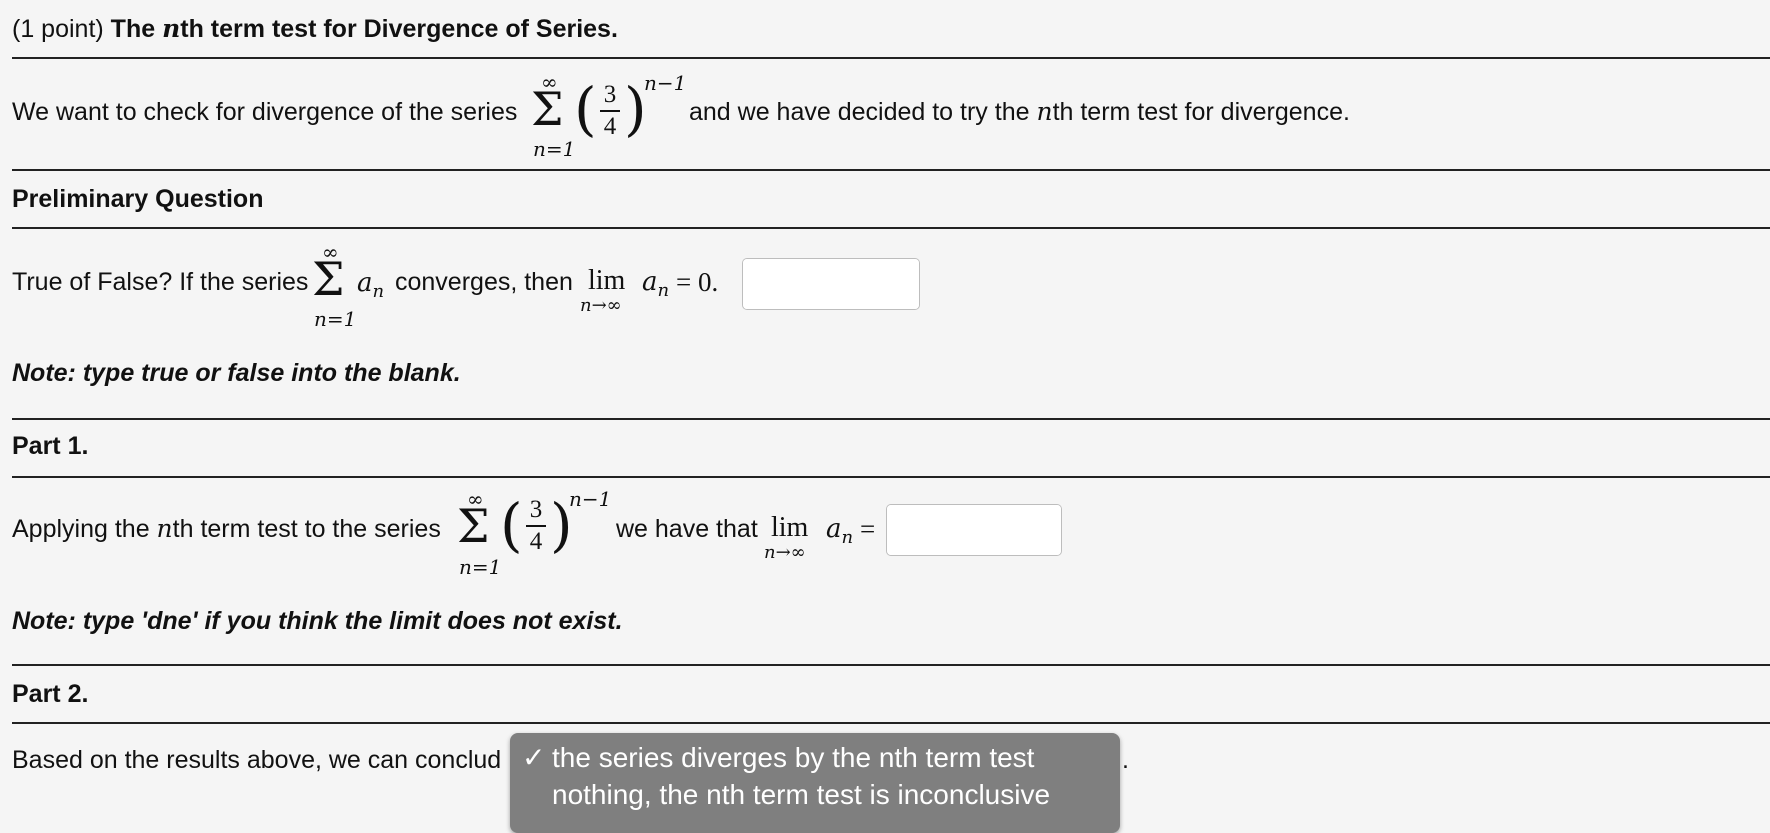  What do you see at coordinates (536, 509) in the screenshot?
I see `part1-numerator: 3` at bounding box center [536, 509].